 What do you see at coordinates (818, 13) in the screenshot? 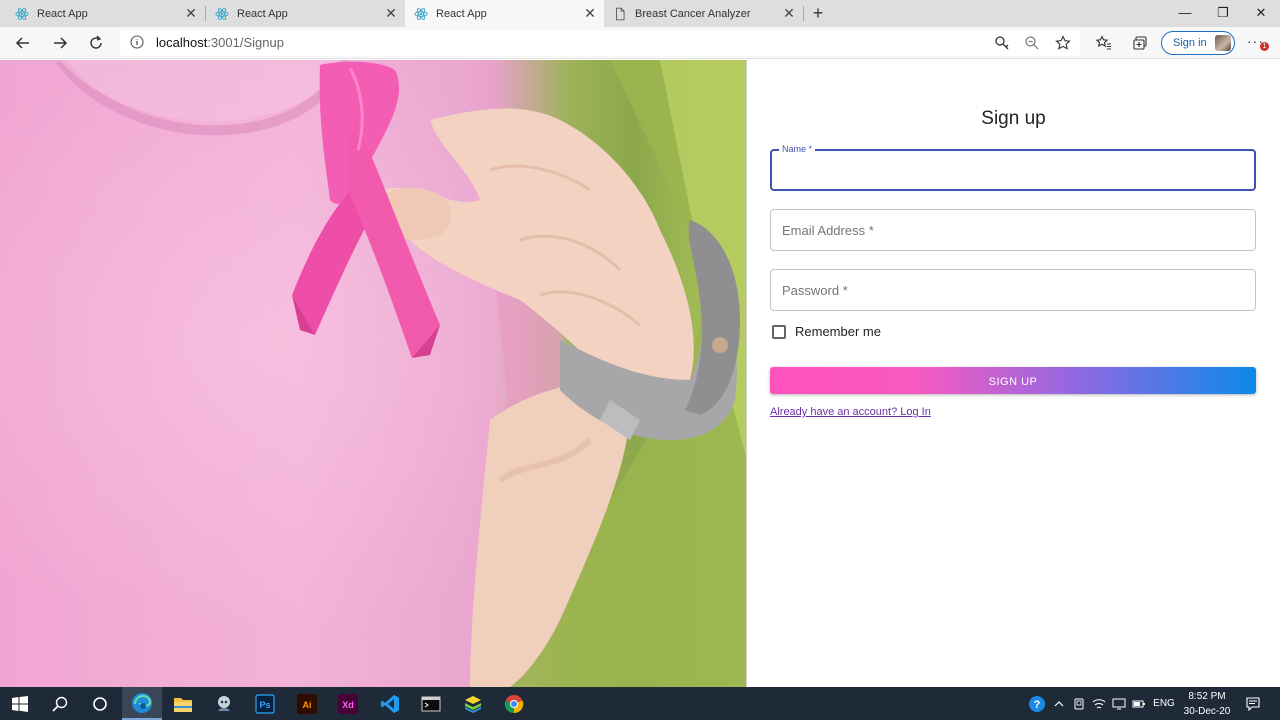
I see `new-tab-button: +` at bounding box center [818, 13].